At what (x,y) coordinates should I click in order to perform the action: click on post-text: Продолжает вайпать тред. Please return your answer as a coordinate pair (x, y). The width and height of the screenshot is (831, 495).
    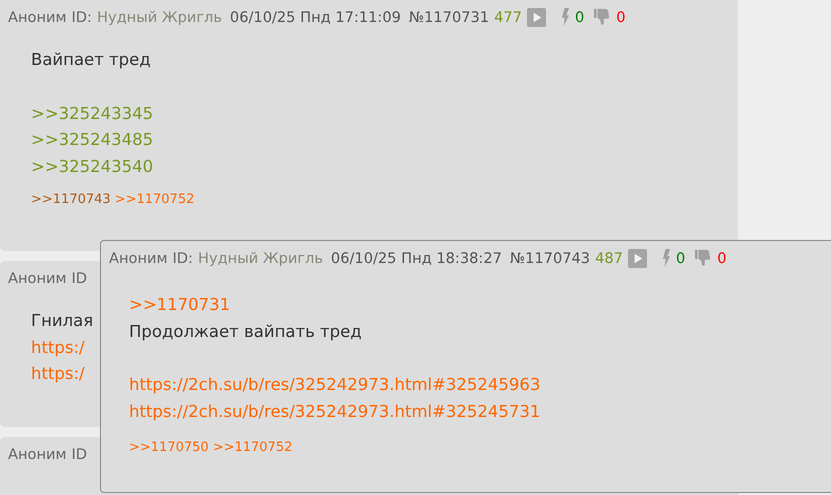
    Looking at the image, I should click on (245, 331).